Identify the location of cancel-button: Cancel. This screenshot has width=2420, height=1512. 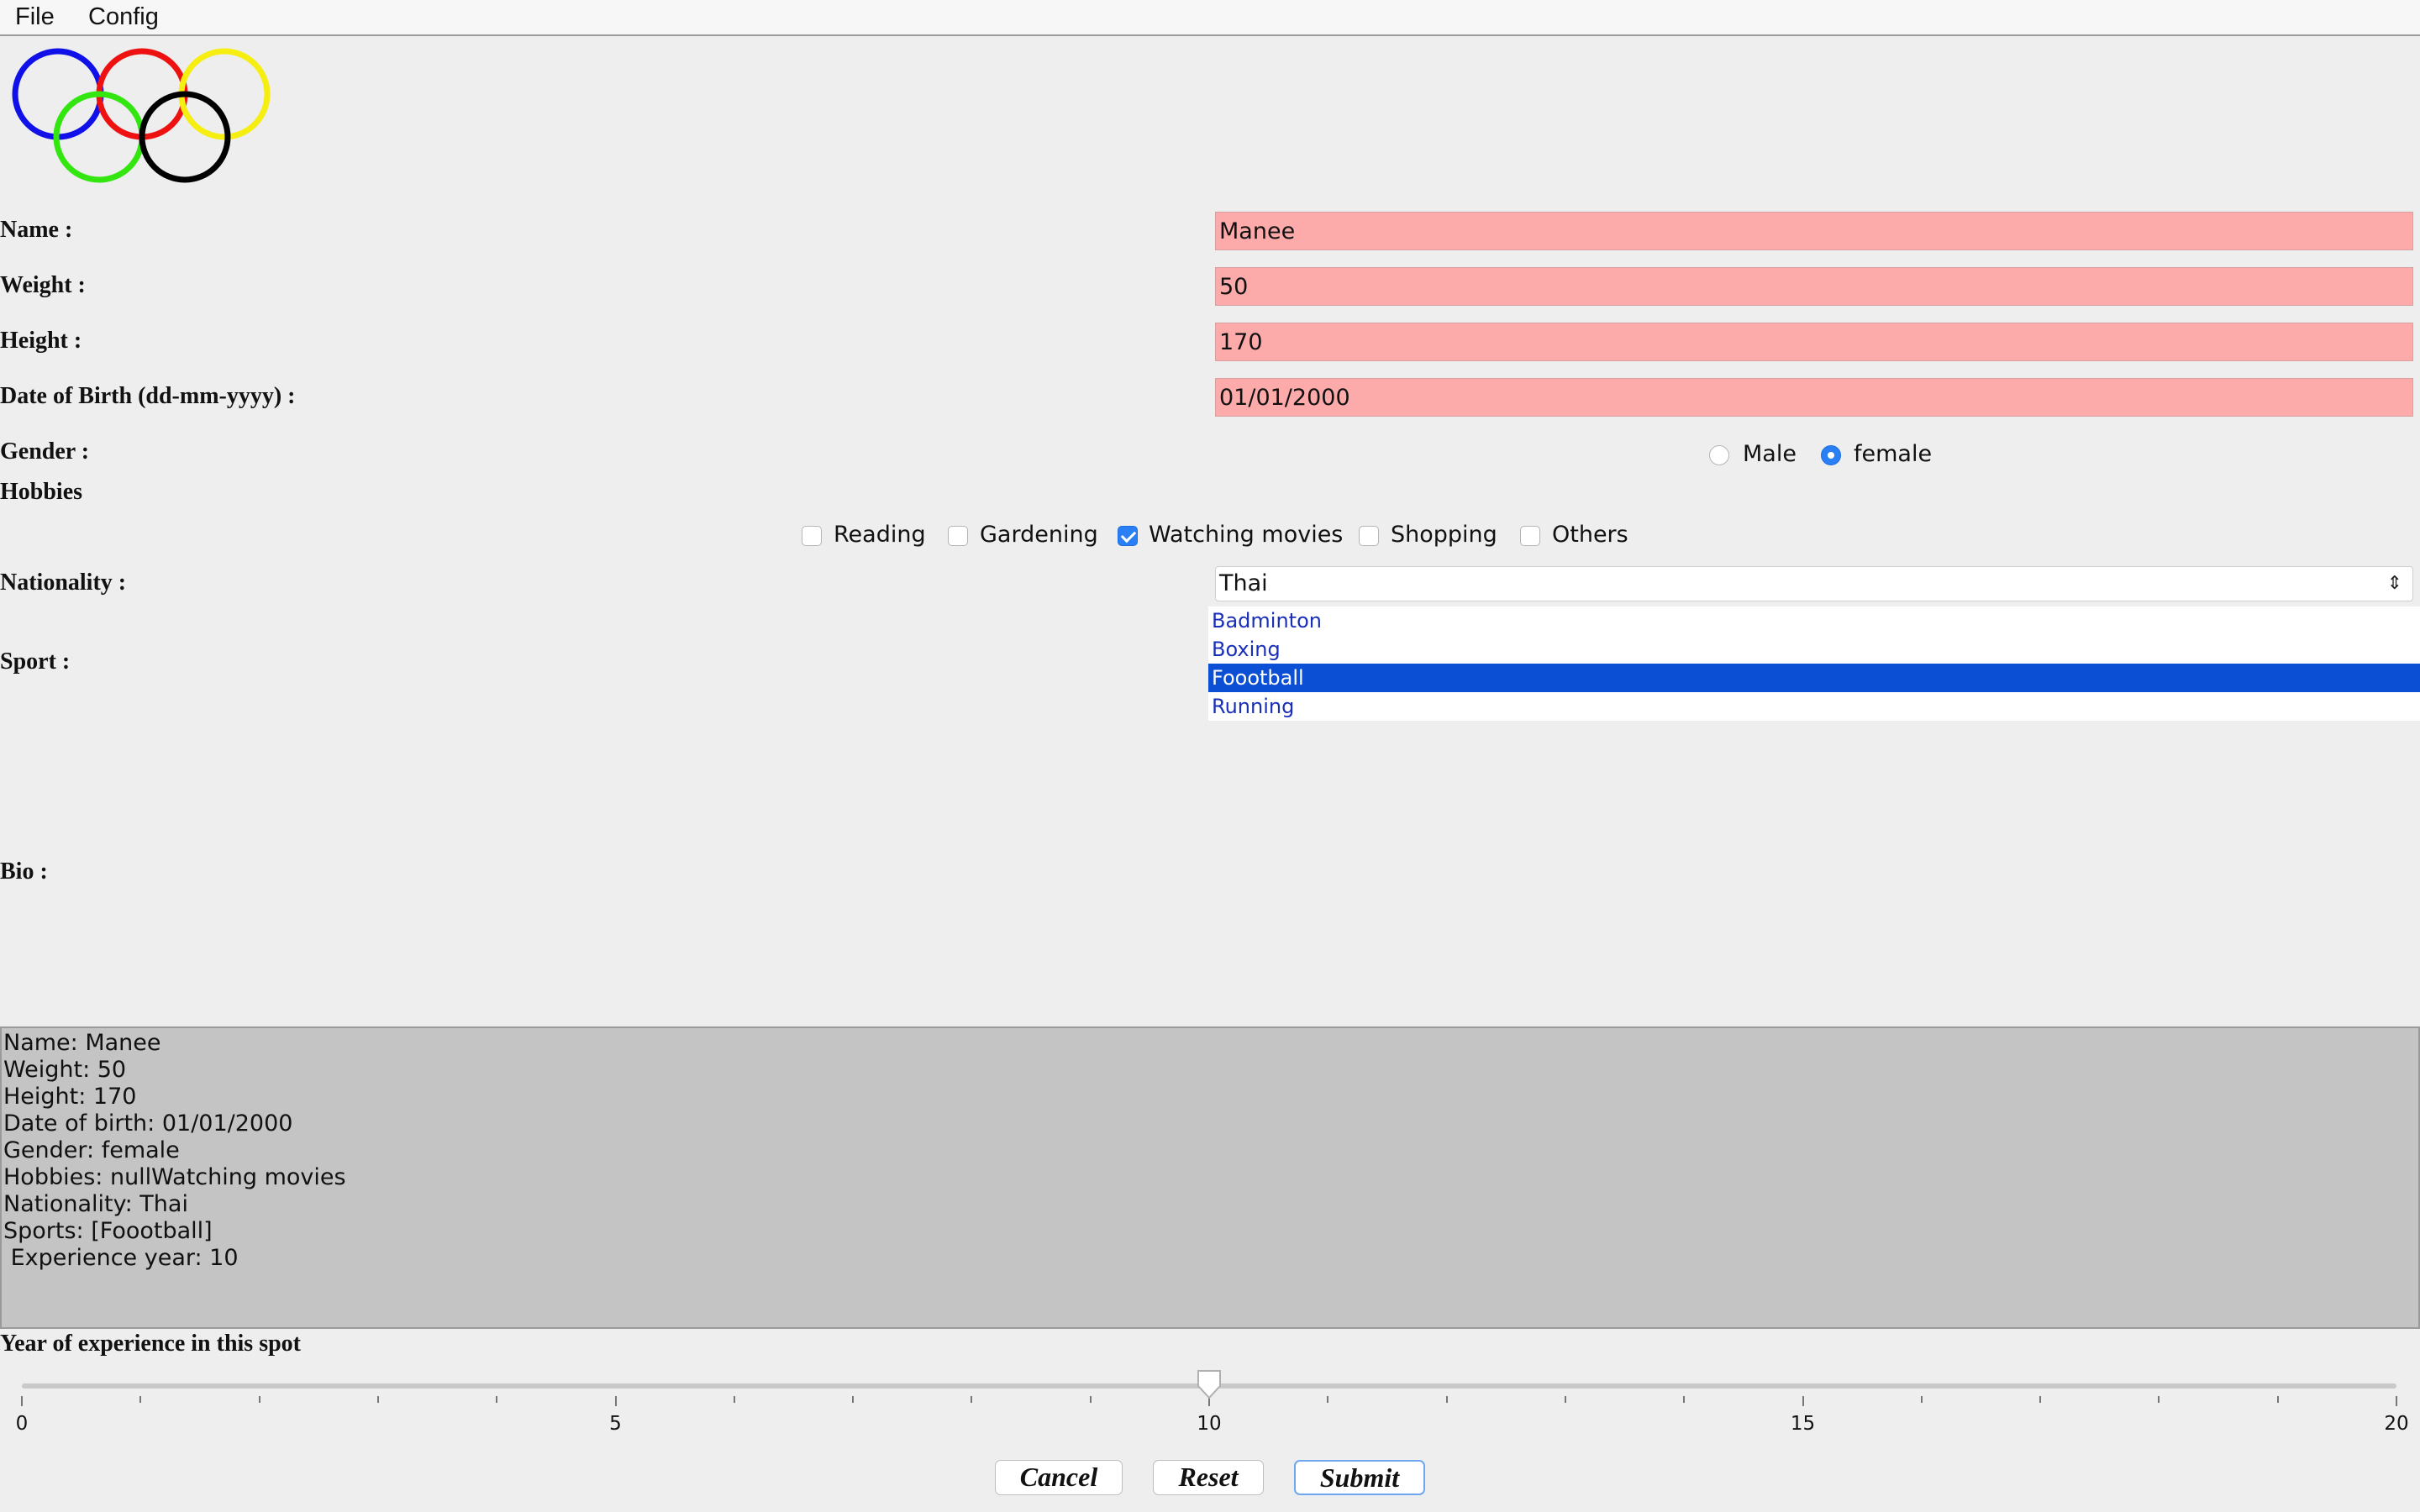
(1059, 1477).